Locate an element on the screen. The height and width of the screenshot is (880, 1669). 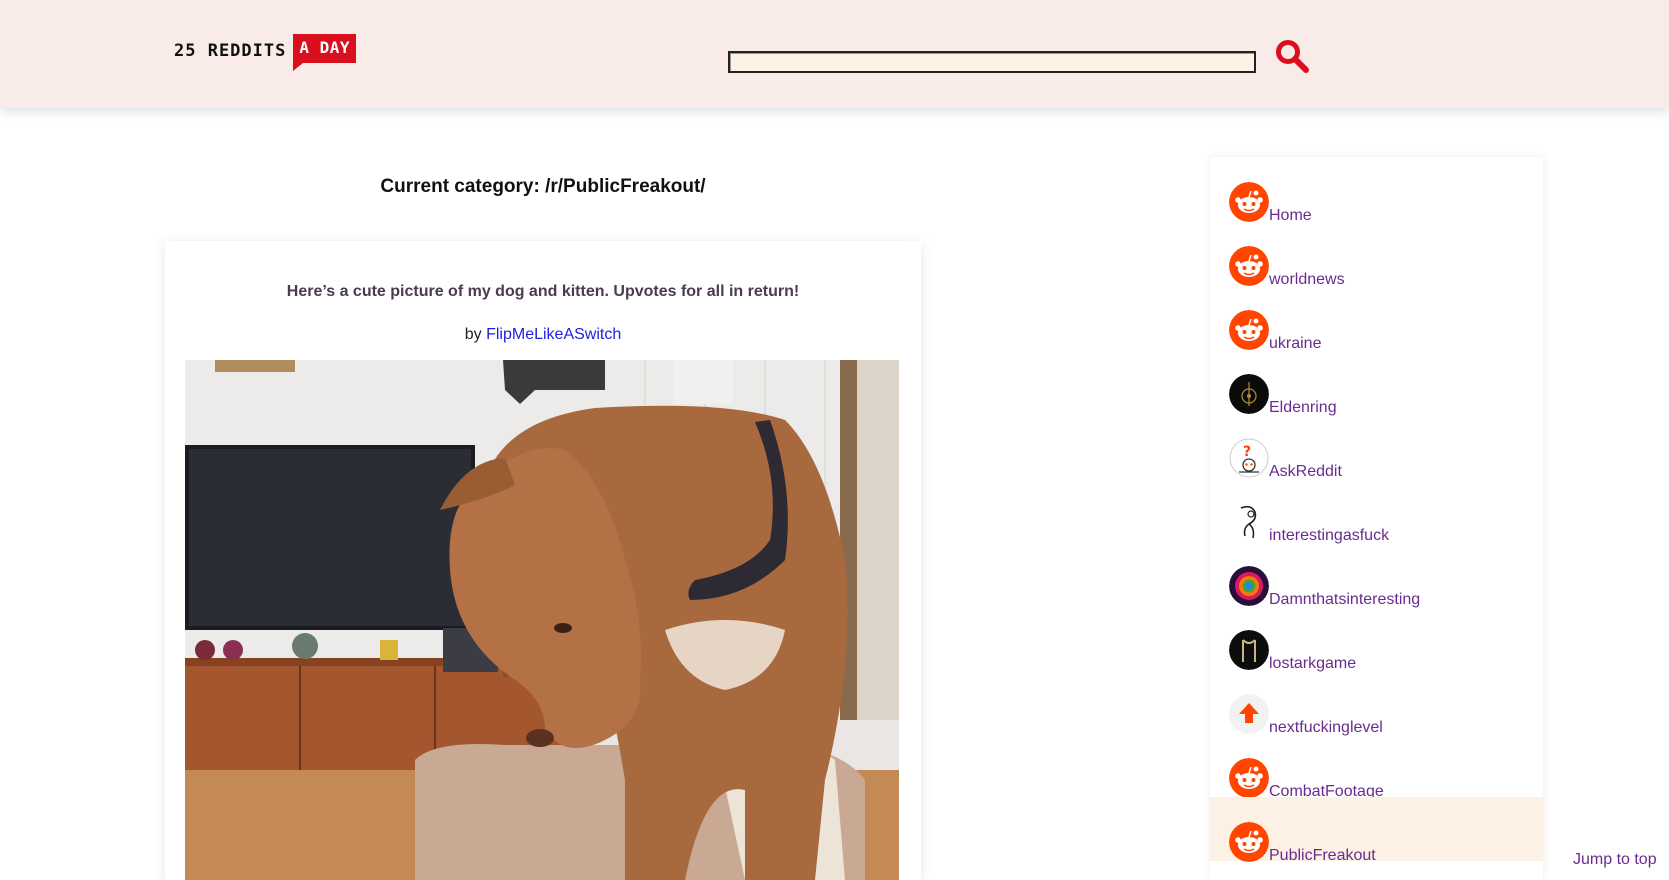
sidebar-item-worldnews: worldnews is located at coordinates (1376, 254).